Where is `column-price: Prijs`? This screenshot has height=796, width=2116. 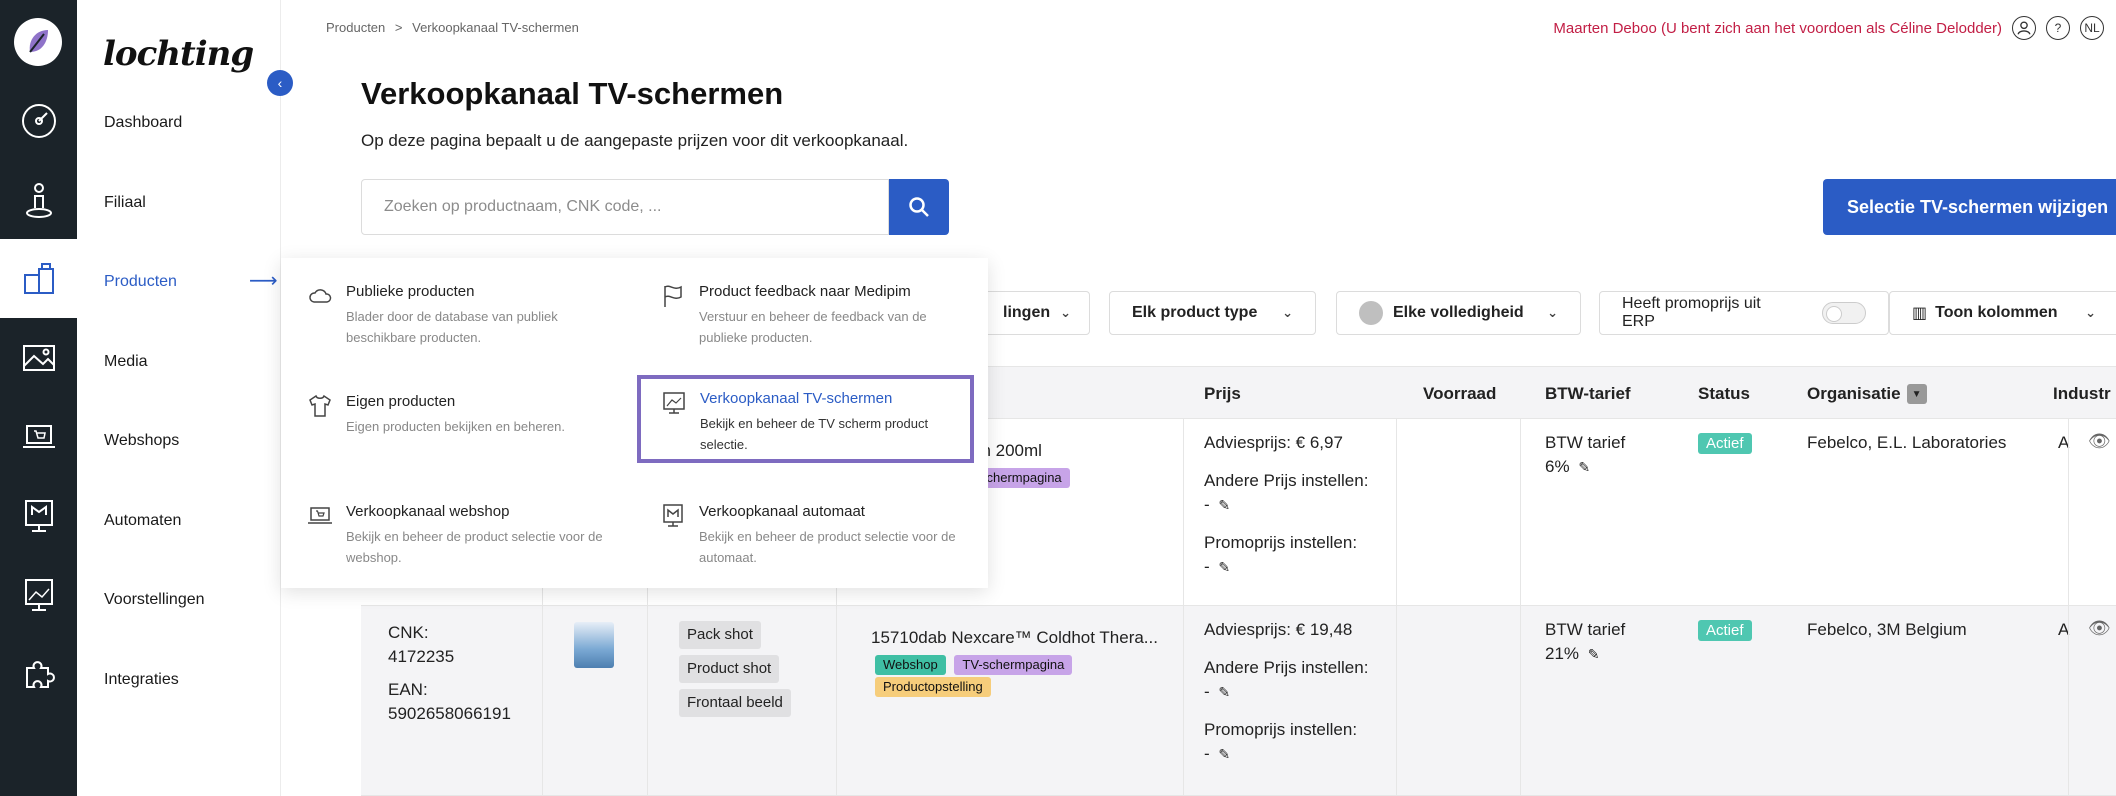 column-price: Prijs is located at coordinates (1222, 394).